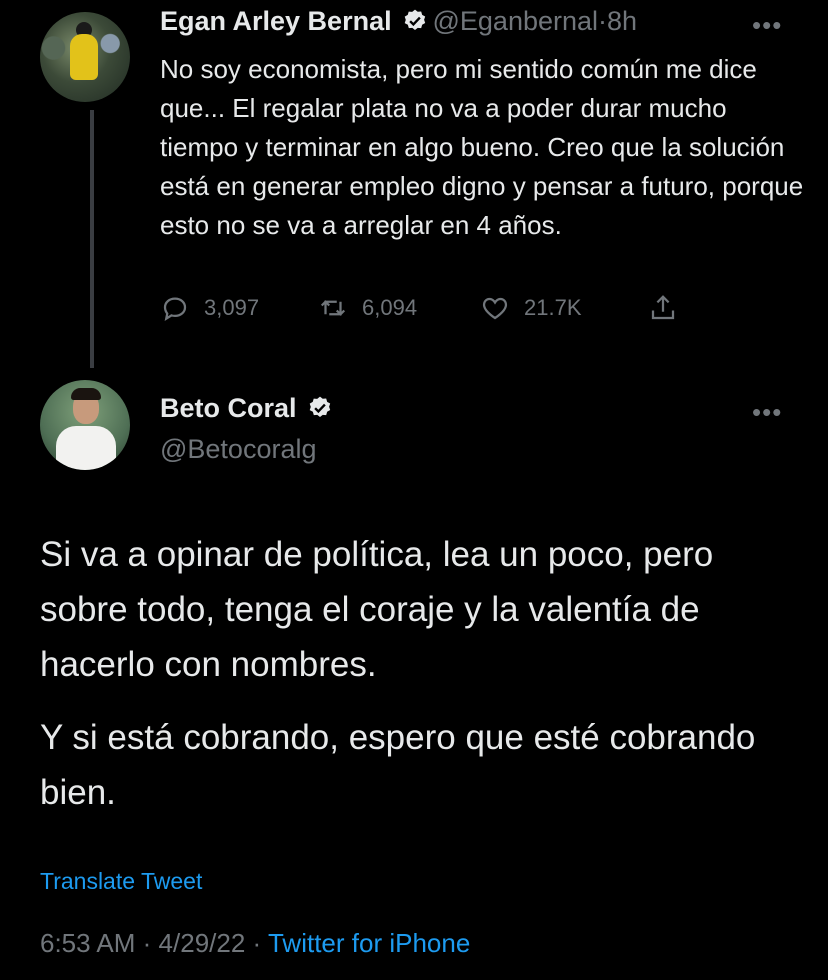  Describe the element at coordinates (516, 21) in the screenshot. I see `tweet1-handle: @Eganbernal` at that location.